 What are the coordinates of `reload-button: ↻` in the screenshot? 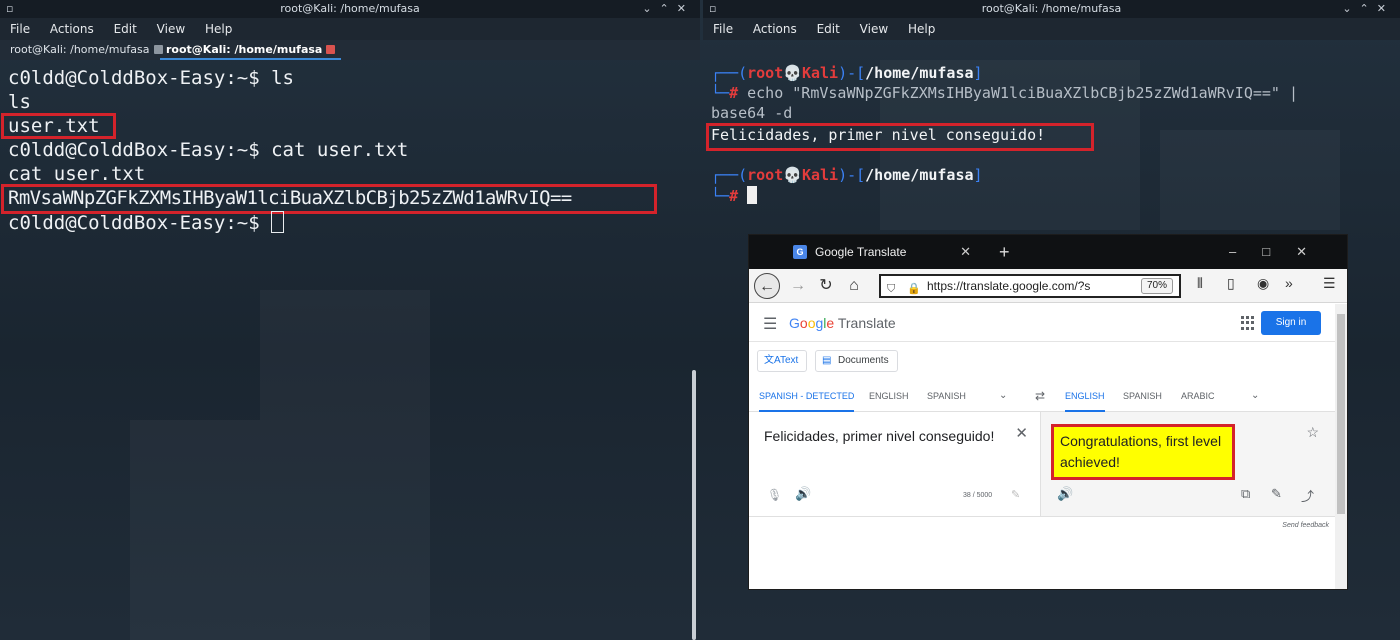 It's located at (826, 286).